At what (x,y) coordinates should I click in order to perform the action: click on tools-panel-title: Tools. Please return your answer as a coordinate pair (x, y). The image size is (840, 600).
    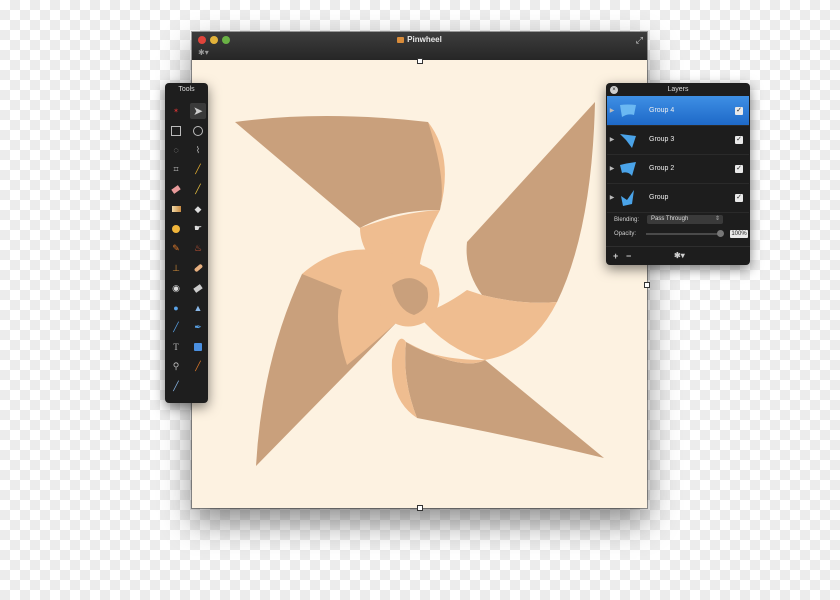
    Looking at the image, I should click on (186, 89).